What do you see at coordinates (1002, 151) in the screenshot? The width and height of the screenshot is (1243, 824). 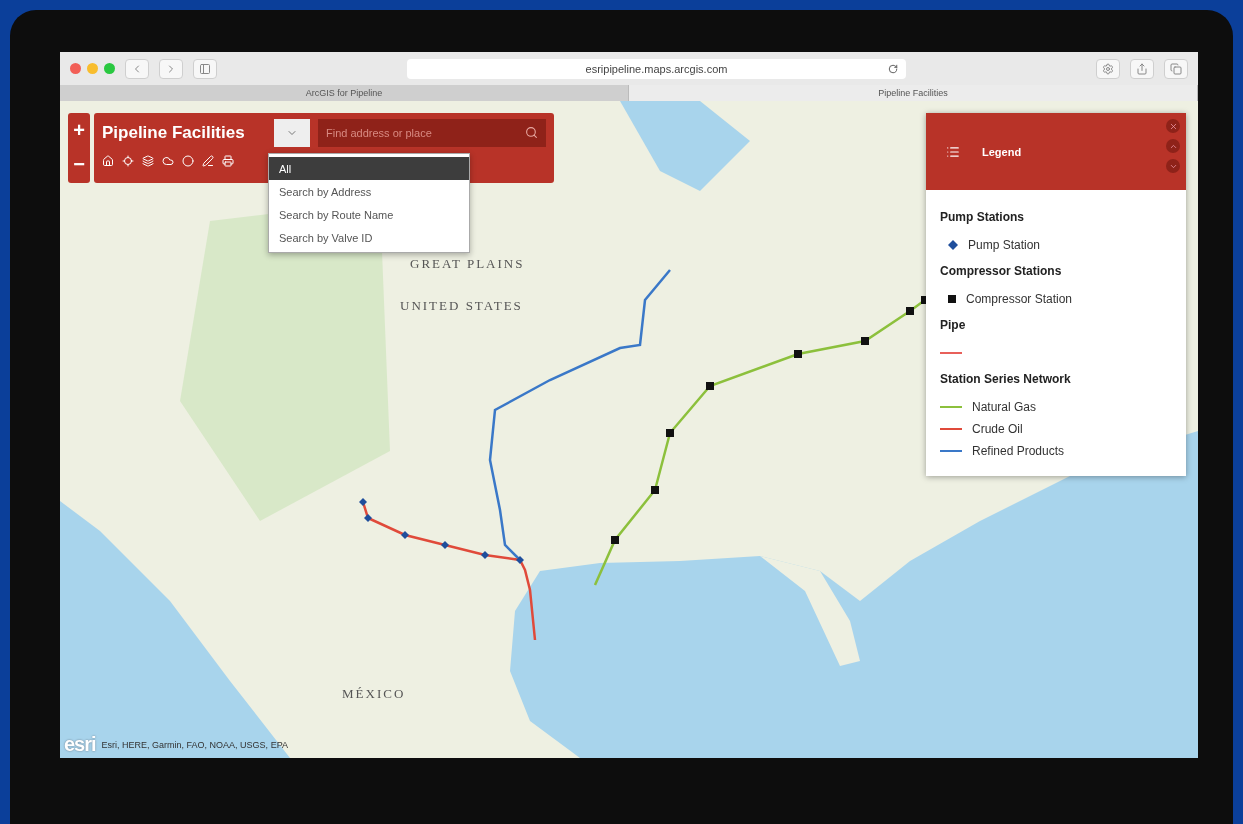 I see `legend-title: Legend` at bounding box center [1002, 151].